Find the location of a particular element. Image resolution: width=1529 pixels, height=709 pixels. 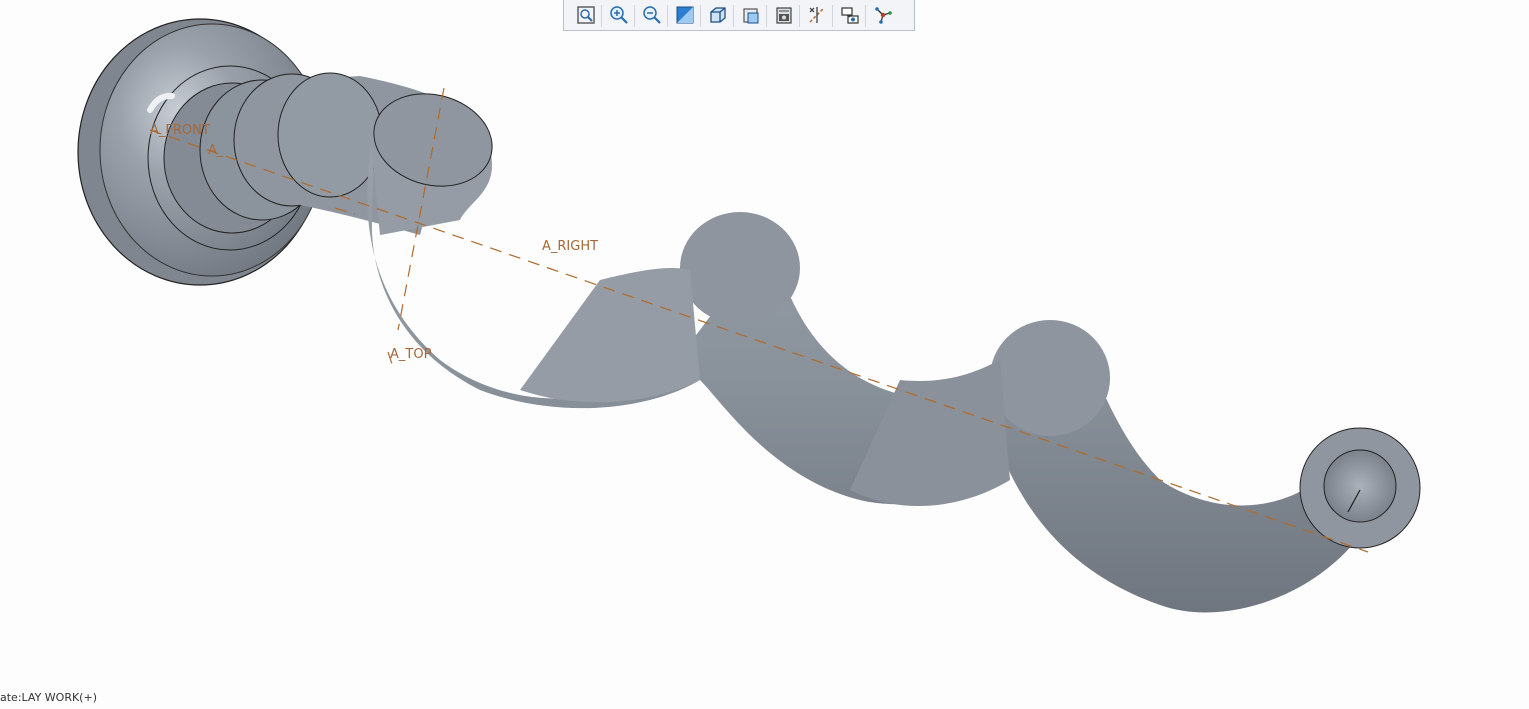

zoom-out-icon is located at coordinates (651, 15).